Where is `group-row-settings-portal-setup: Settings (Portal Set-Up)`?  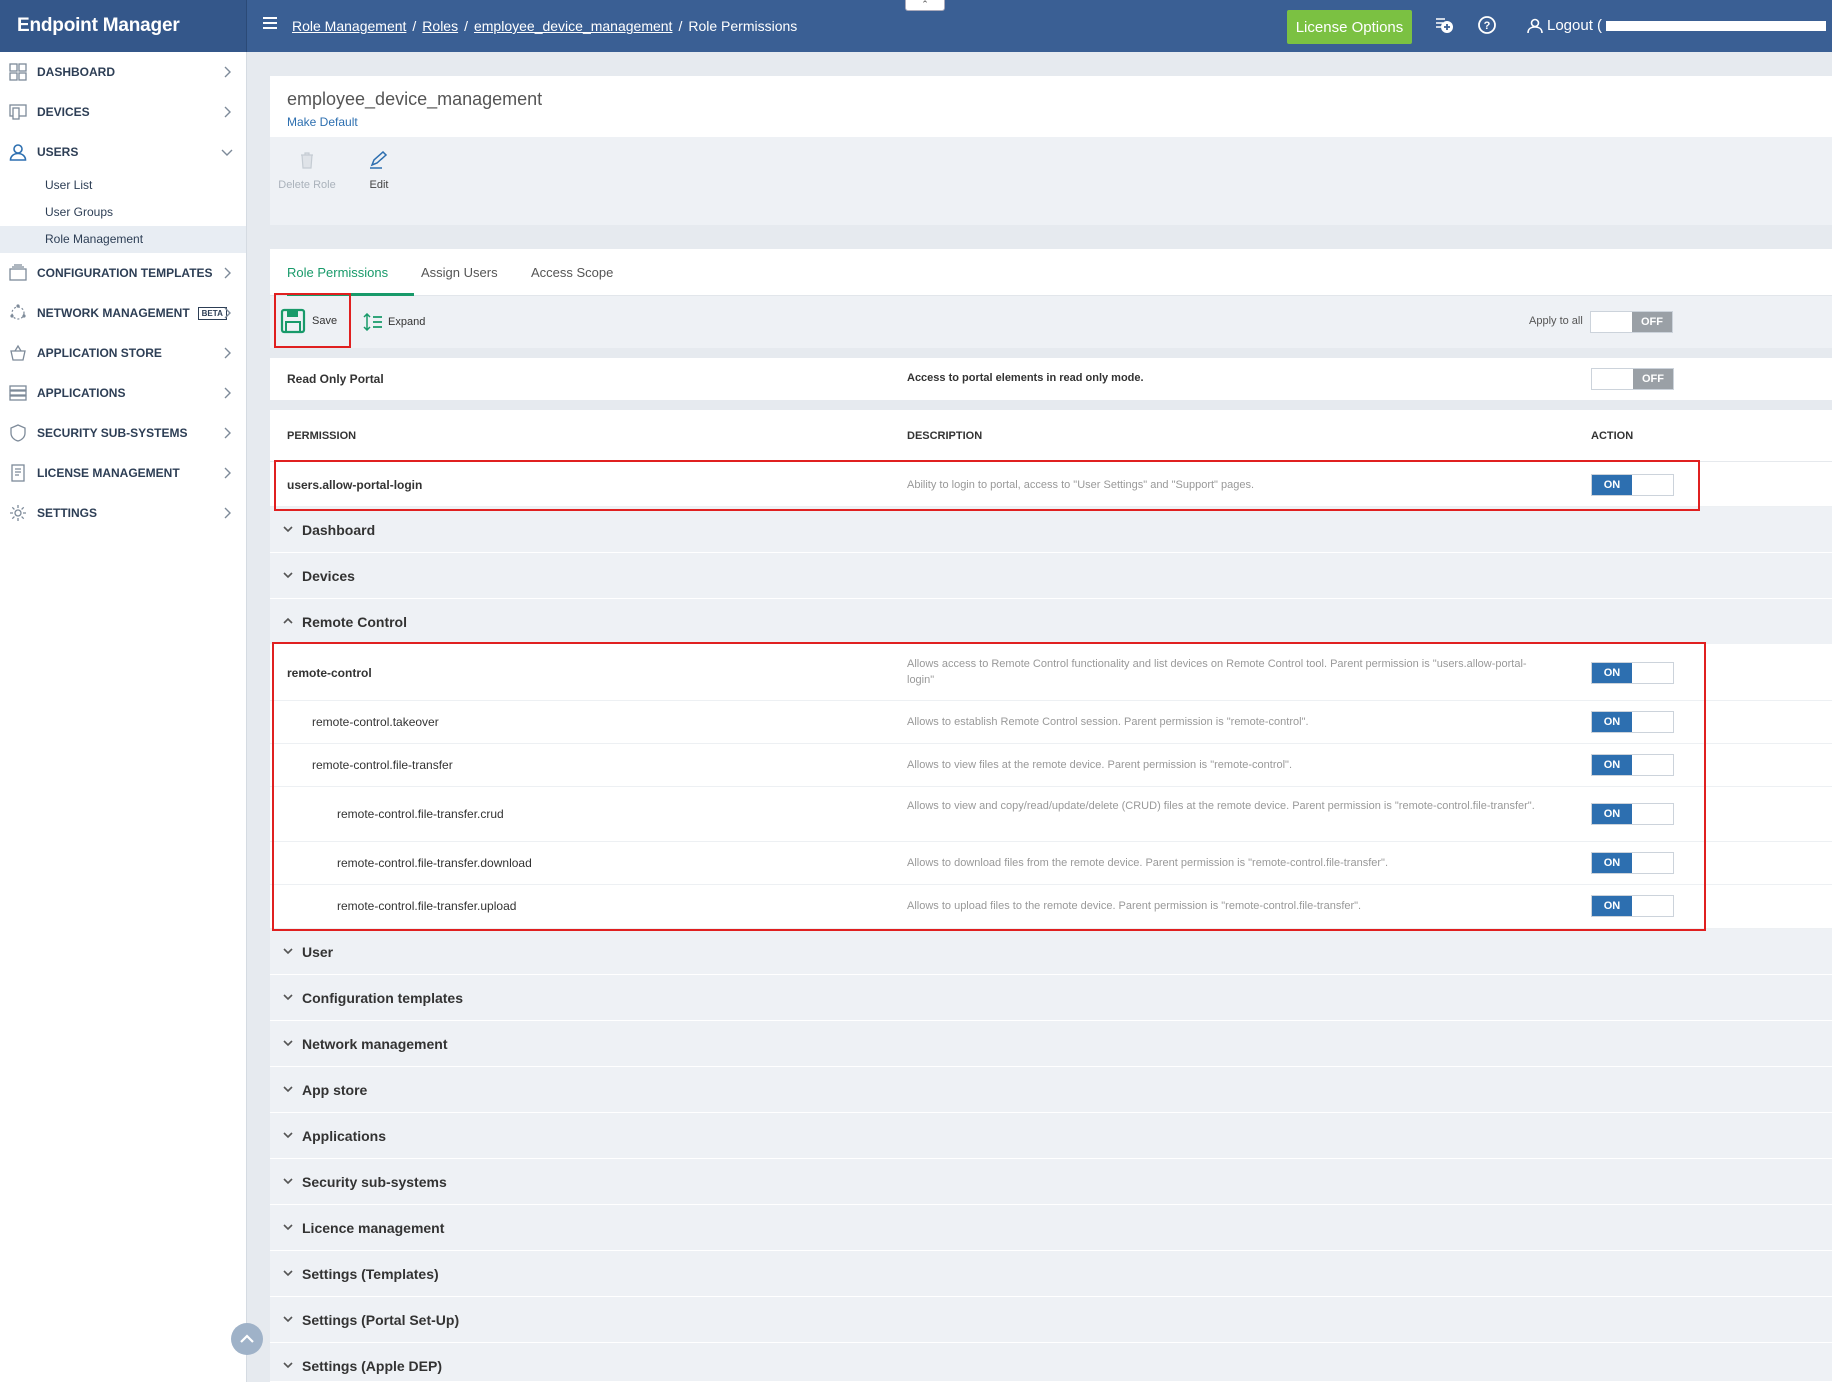
group-row-settings-portal-setup: Settings (Portal Set-Up) is located at coordinates (1051, 1320).